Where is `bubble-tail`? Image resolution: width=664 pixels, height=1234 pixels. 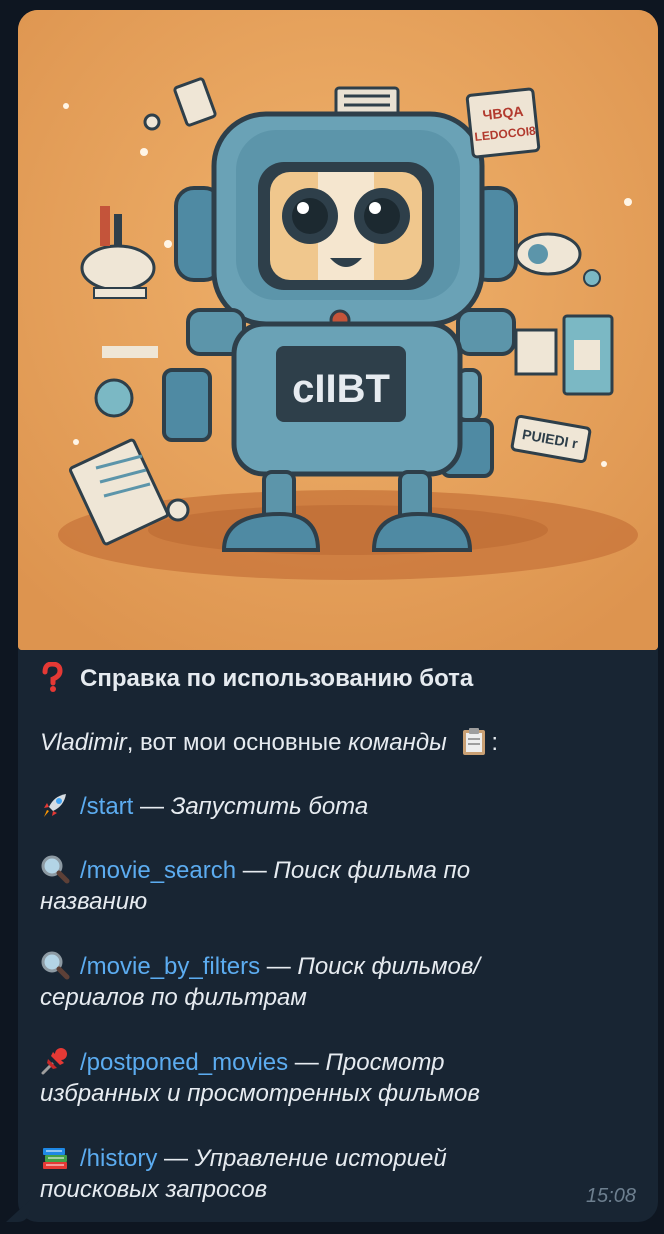 bubble-tail is located at coordinates (18, 1211).